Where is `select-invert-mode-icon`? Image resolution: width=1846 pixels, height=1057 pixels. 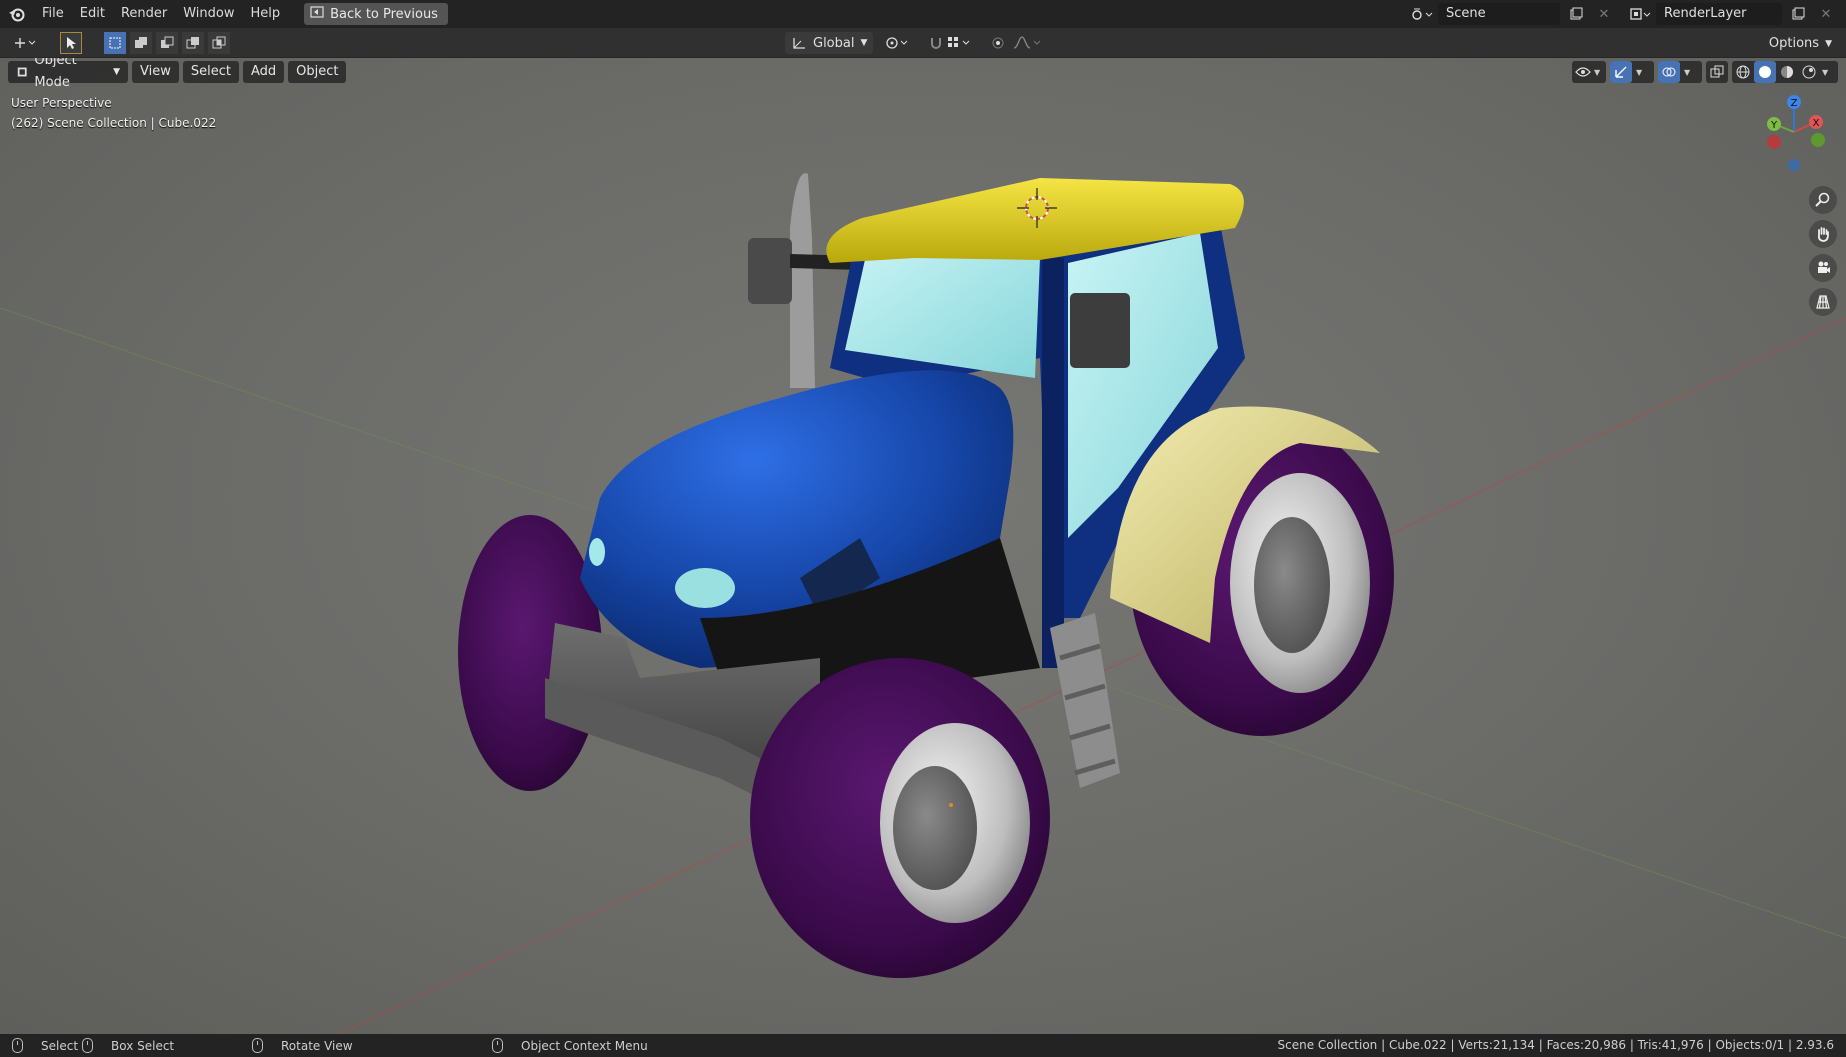 select-invert-mode-icon is located at coordinates (193, 43).